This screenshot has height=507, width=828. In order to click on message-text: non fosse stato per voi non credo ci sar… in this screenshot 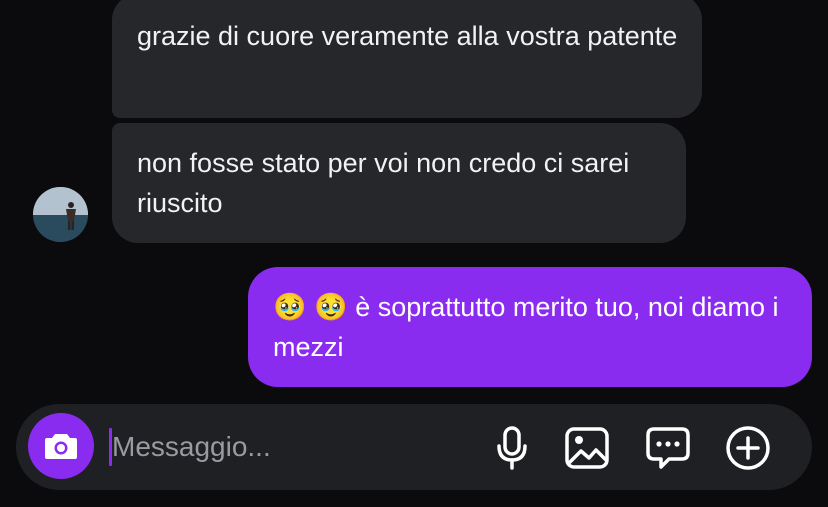, I will do `click(383, 183)`.